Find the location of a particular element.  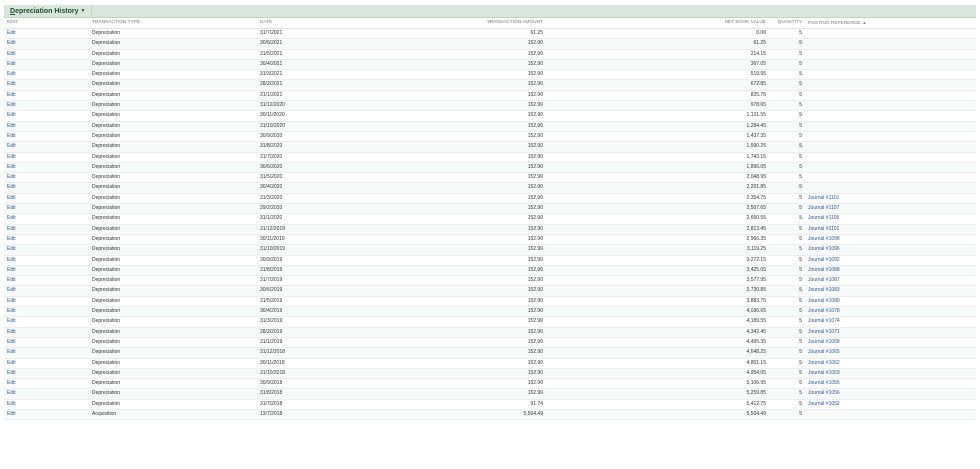

tab-depreciation-history: Depreciation History ▼ is located at coordinates (48, 11).